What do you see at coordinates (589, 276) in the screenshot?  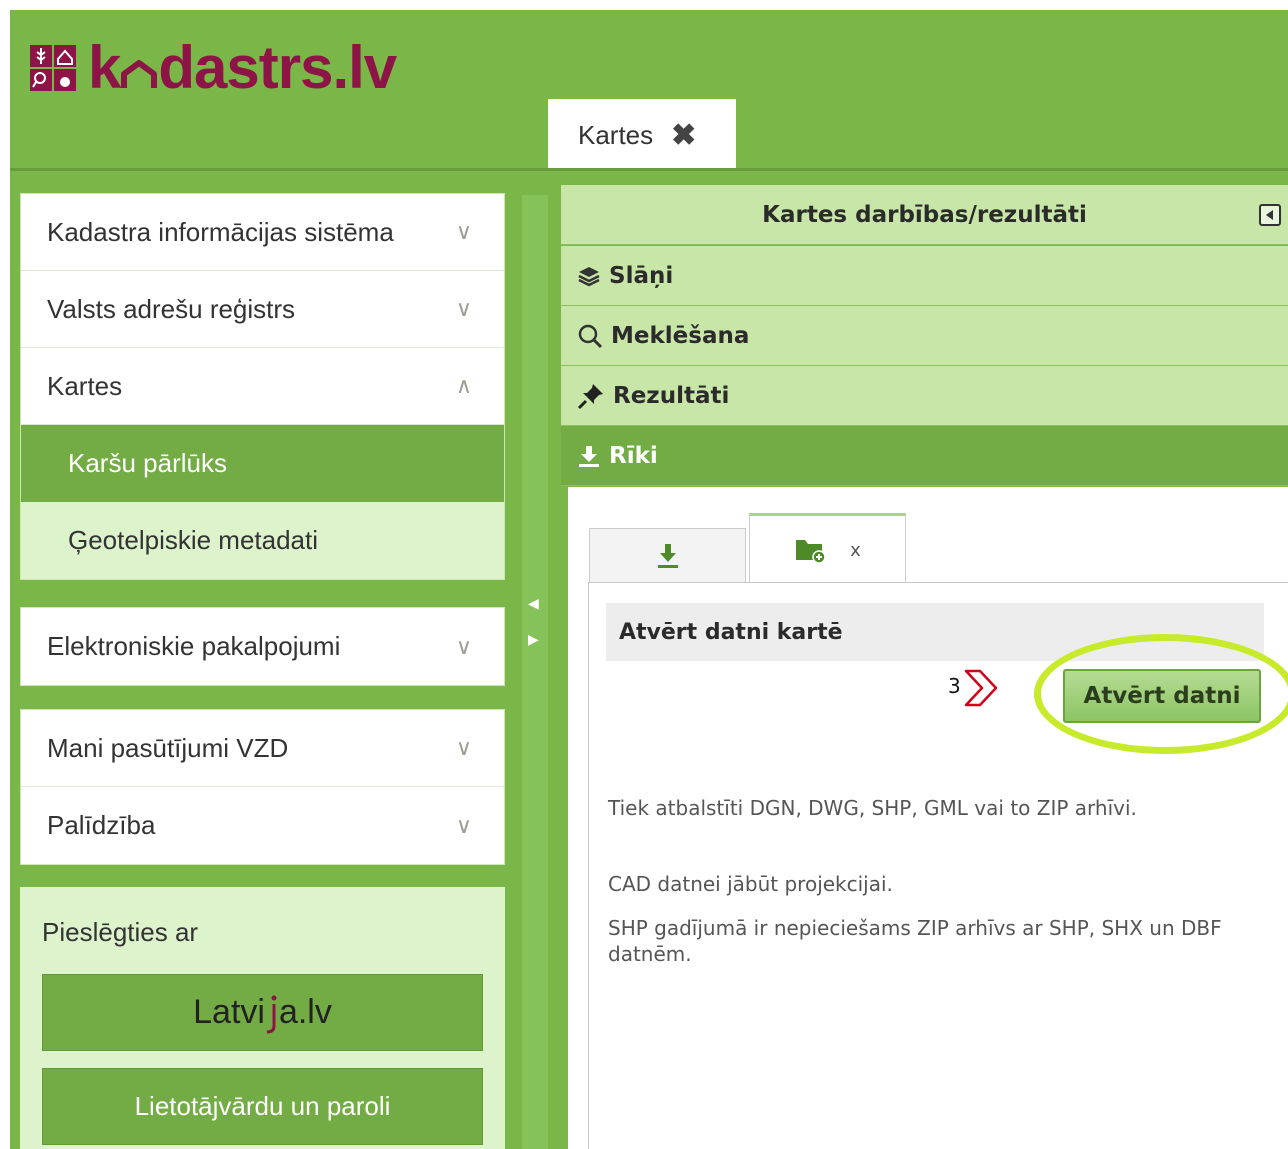 I see `layers-icon` at bounding box center [589, 276].